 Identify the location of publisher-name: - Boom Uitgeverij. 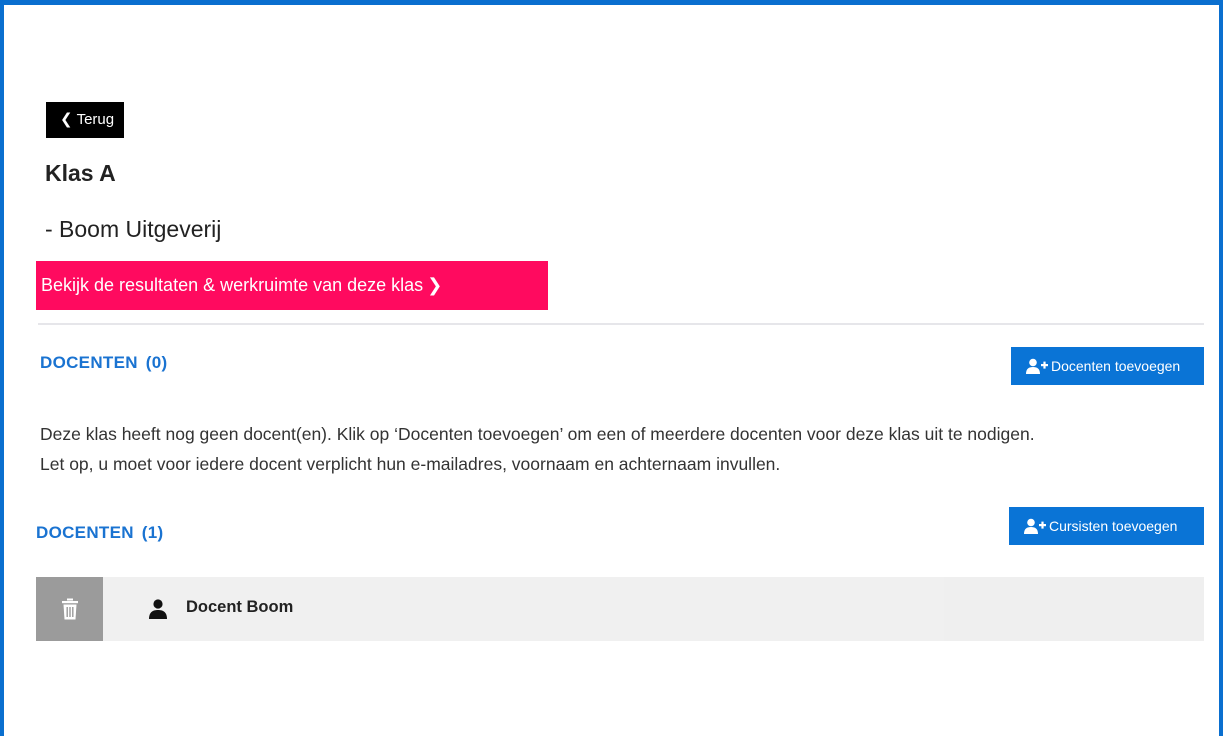
(133, 229).